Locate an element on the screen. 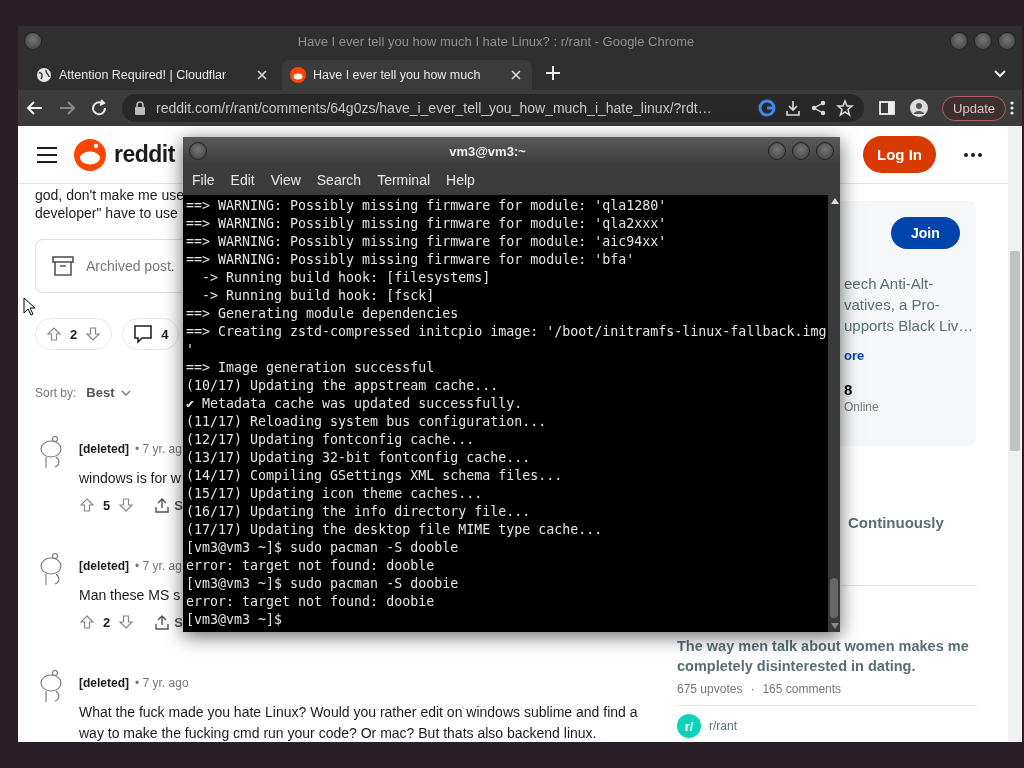  sort-dropdown: Best is located at coordinates (108, 392).